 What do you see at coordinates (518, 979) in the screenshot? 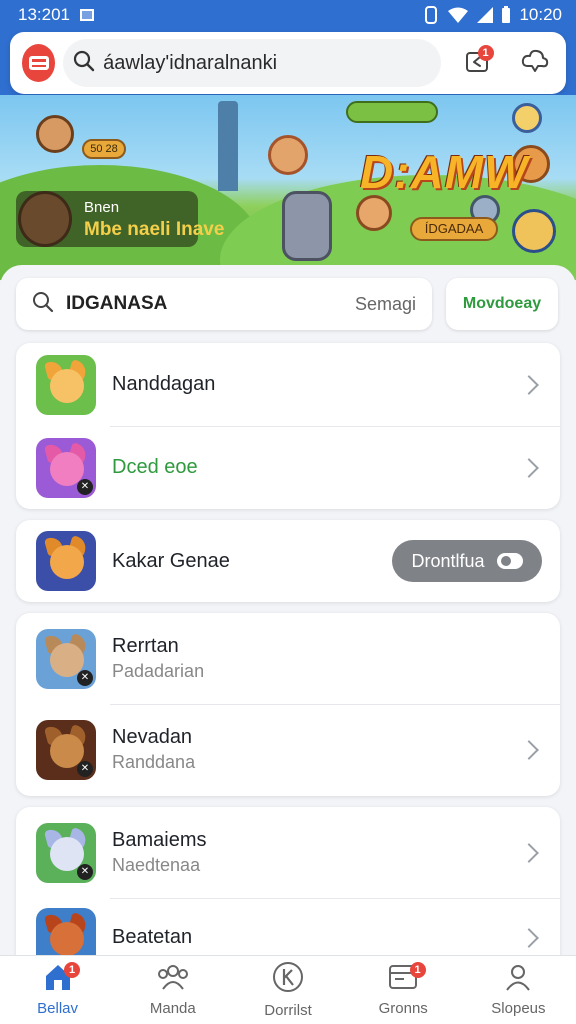
I see `profile-icon` at bounding box center [518, 979].